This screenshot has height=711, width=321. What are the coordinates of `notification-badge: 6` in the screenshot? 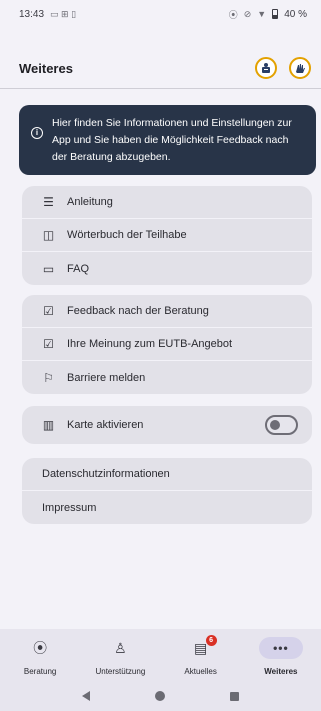 It's located at (211, 640).